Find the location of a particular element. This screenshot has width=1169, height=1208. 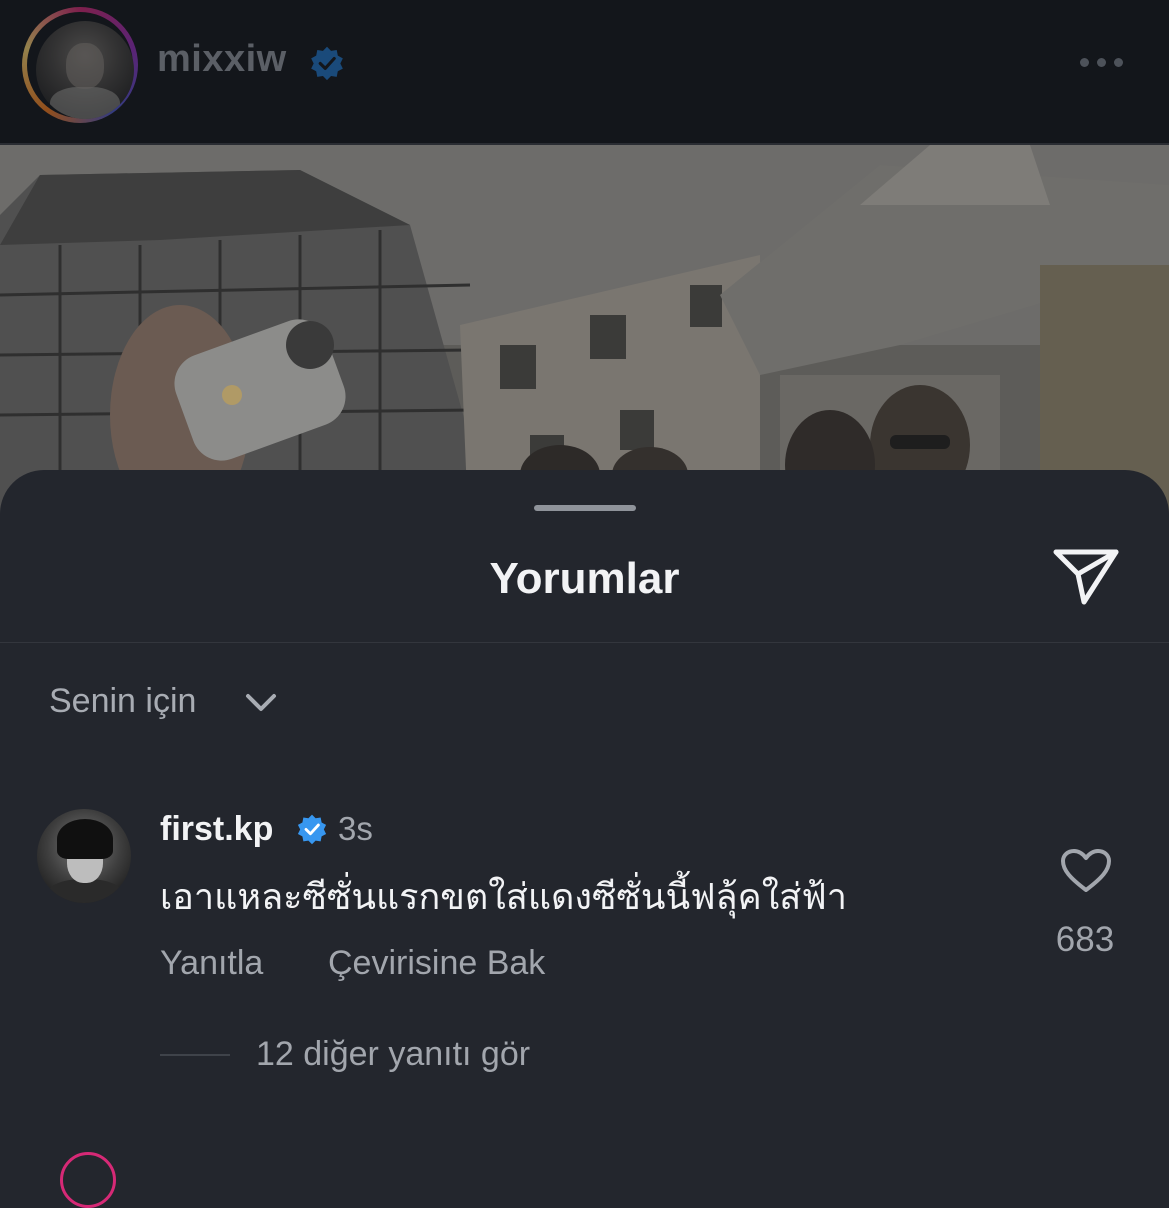

heart-icon is located at coordinates (1086, 871).